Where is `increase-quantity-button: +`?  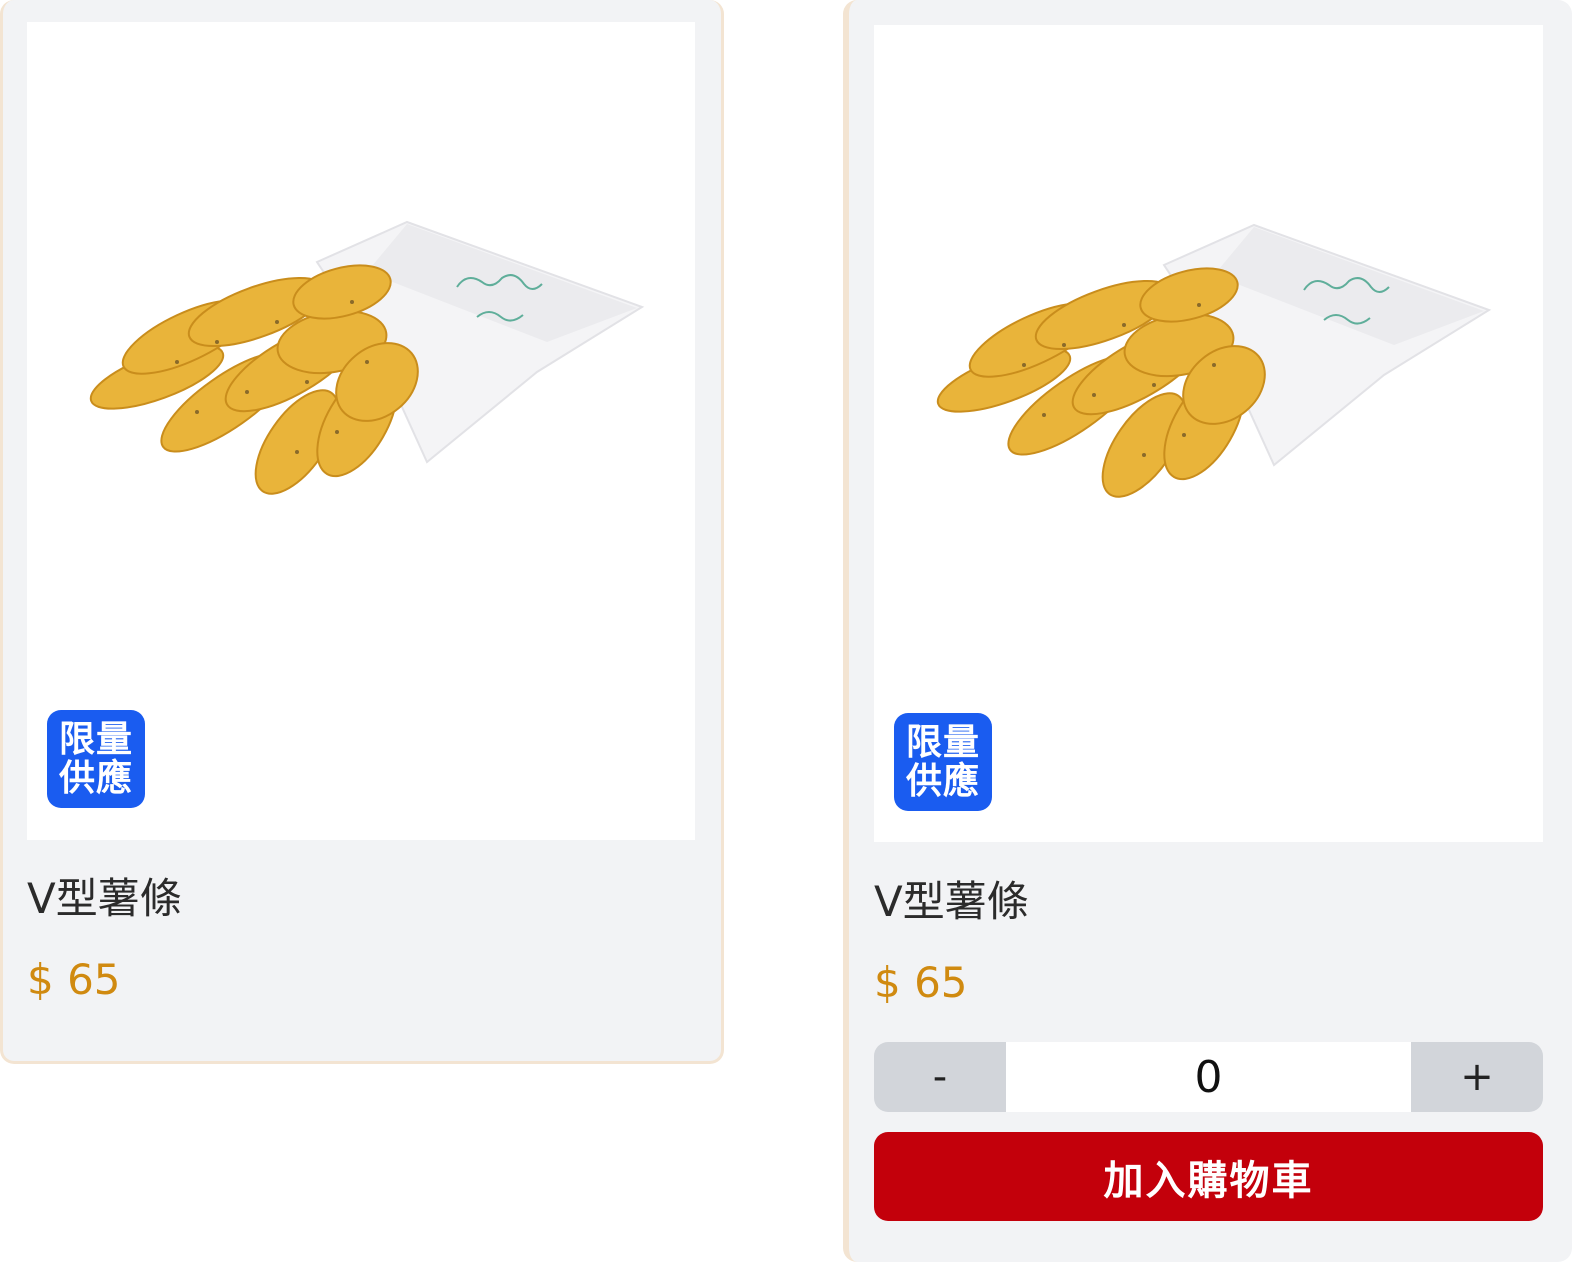 increase-quantity-button: + is located at coordinates (1477, 1077).